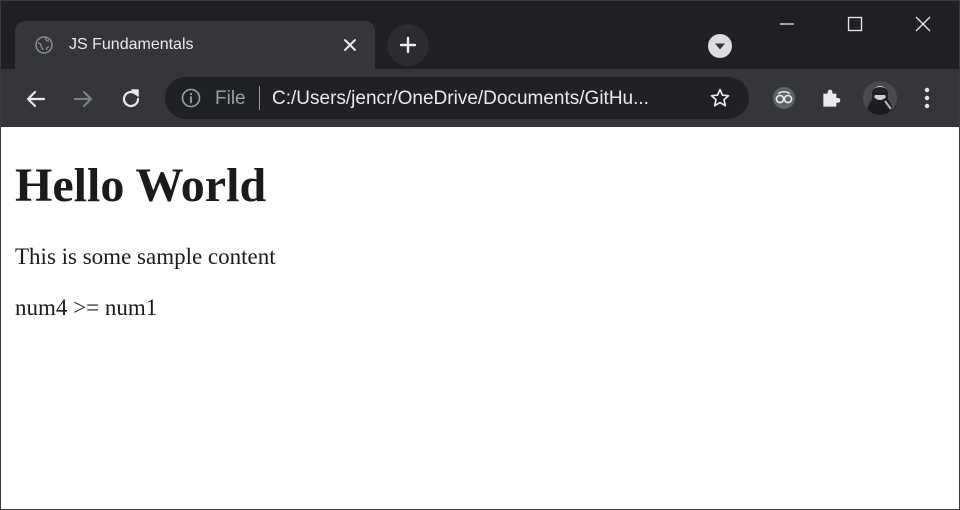 This screenshot has height=510, width=960. I want to click on tab-strip: JS Fundamentals, so click(480, 35).